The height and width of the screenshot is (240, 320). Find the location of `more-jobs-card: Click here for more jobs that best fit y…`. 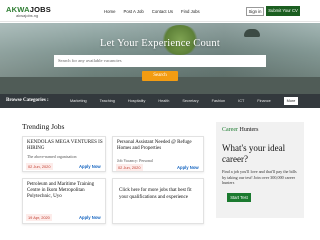

more-jobs-card: Click here for more jobs that best fit y… is located at coordinates (158, 201).